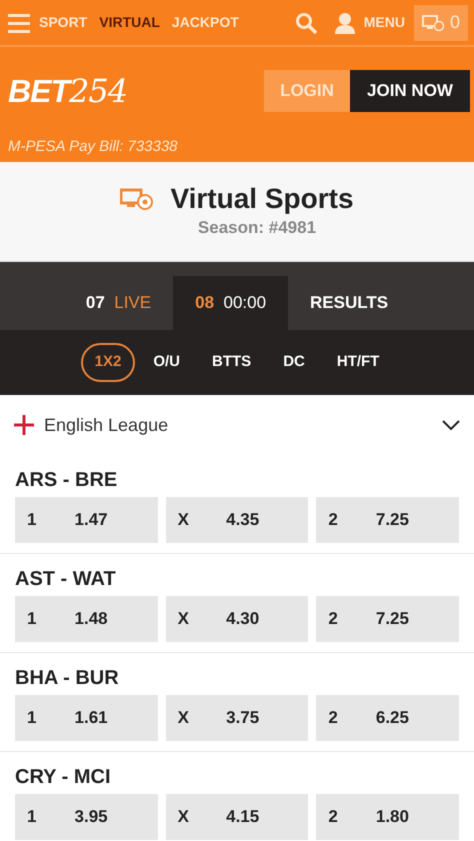 The image size is (474, 841). What do you see at coordinates (410, 91) in the screenshot?
I see `join-button: JOIN NOW` at bounding box center [410, 91].